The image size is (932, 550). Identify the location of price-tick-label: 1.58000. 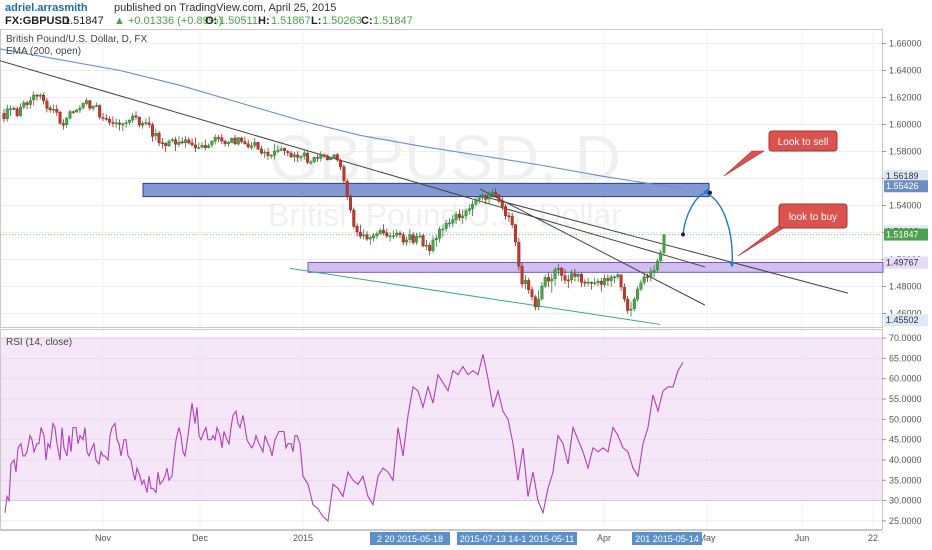
(905, 152).